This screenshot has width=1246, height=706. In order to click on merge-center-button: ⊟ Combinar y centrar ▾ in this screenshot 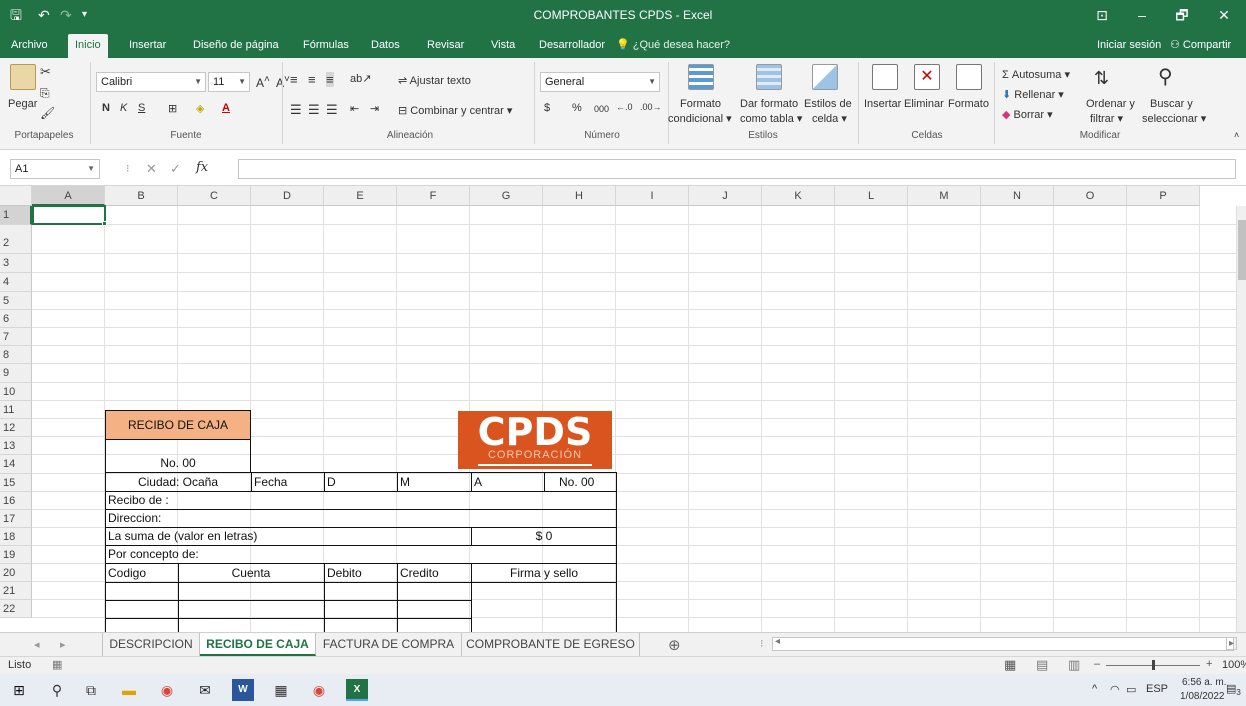, I will do `click(455, 110)`.